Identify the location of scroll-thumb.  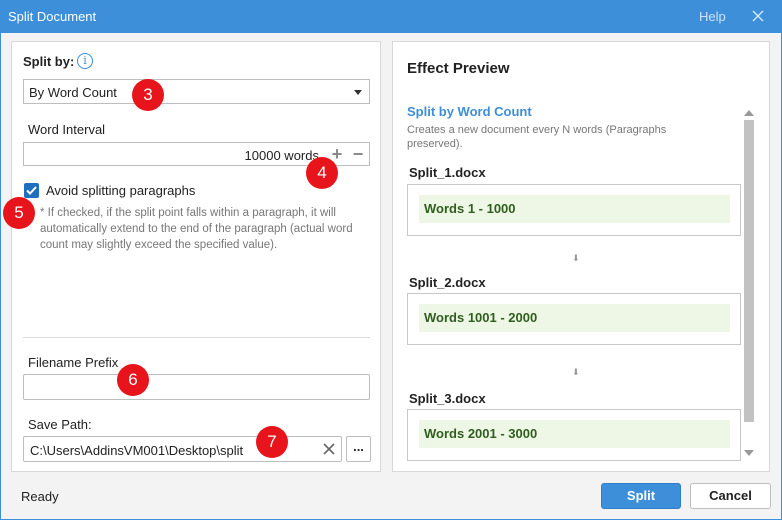
(749, 271).